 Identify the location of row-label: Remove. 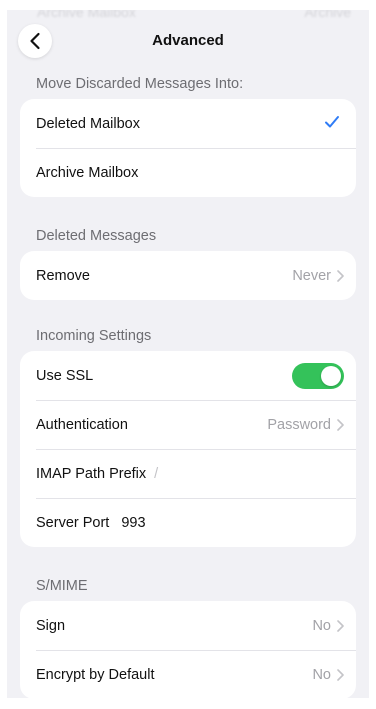
(63, 275).